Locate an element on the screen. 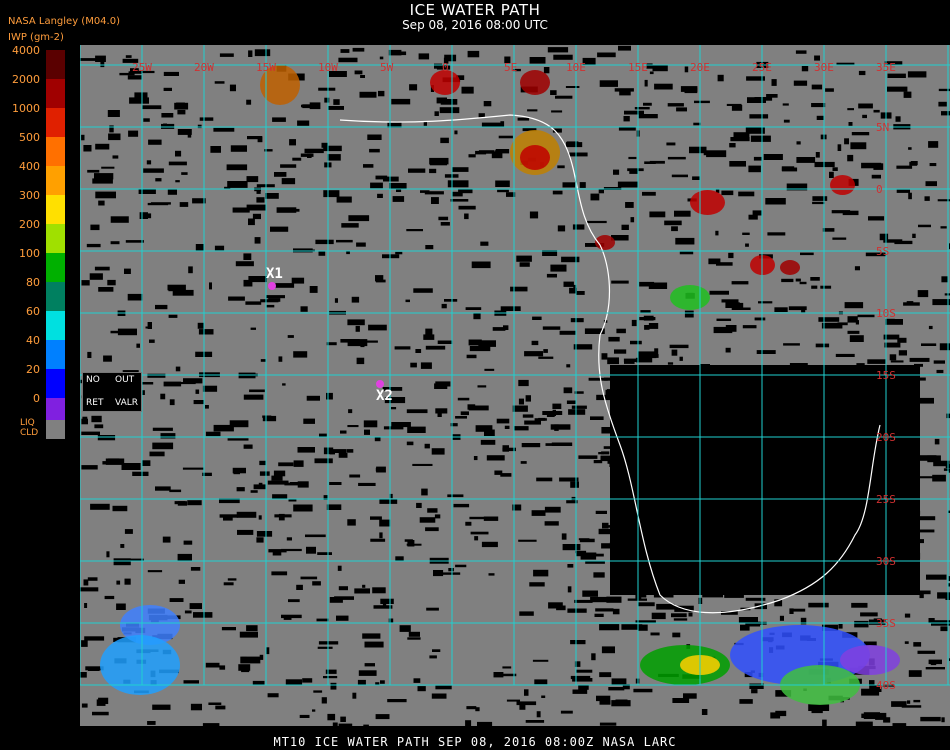 The height and width of the screenshot is (750, 950). lon-label: 5E is located at coordinates (510, 67).